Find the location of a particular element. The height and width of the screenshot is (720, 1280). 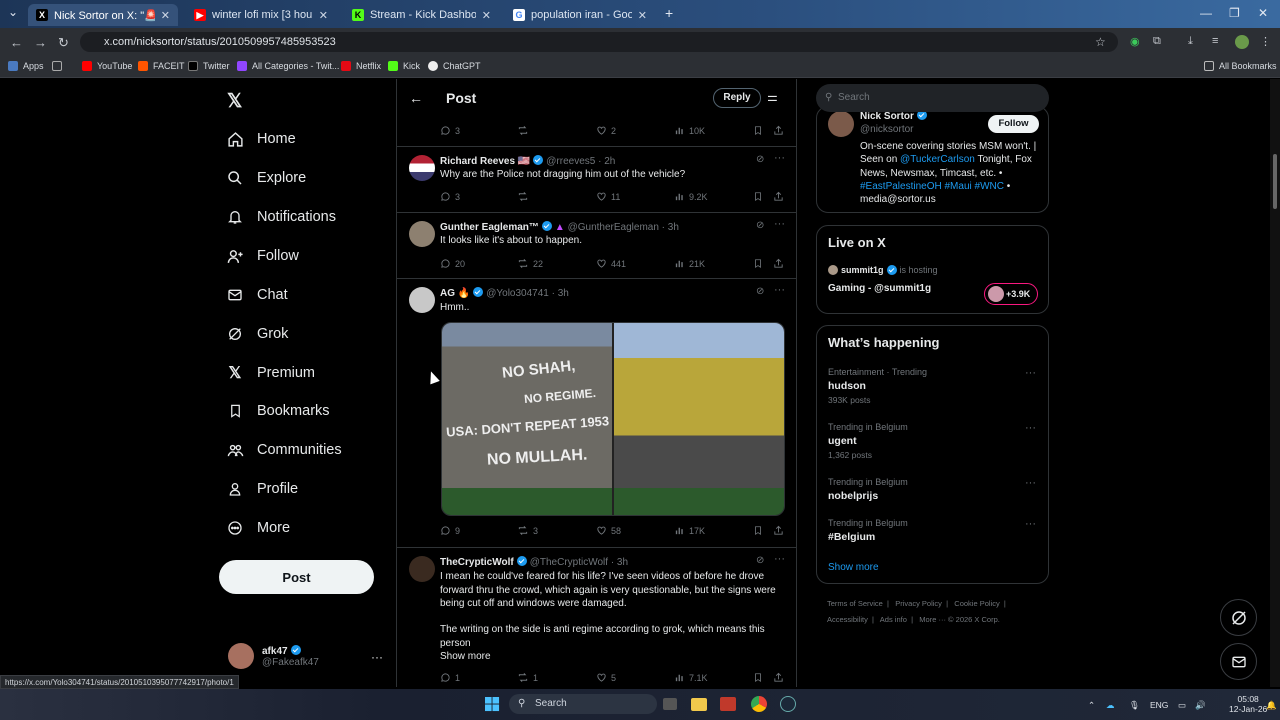

nav-communities: Communities is located at coordinates (284, 450).